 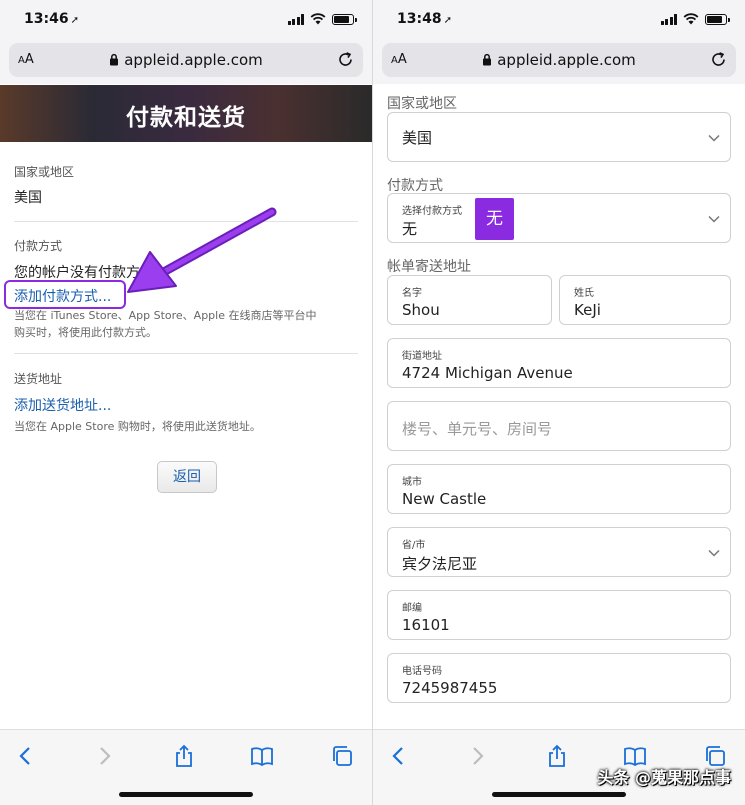 I want to click on street-value: 4724 Michigan Avenue, so click(x=487, y=373).